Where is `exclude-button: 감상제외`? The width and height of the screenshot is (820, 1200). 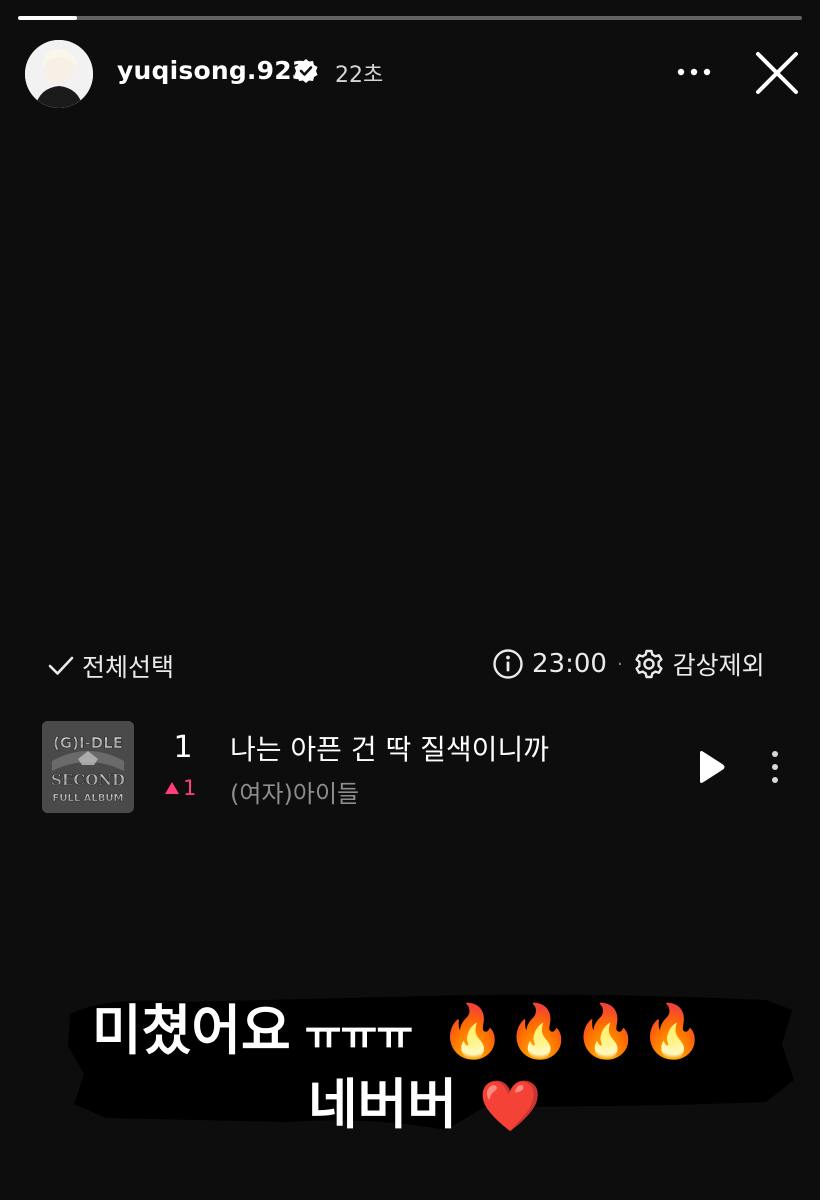 exclude-button: 감상제외 is located at coordinates (699, 664).